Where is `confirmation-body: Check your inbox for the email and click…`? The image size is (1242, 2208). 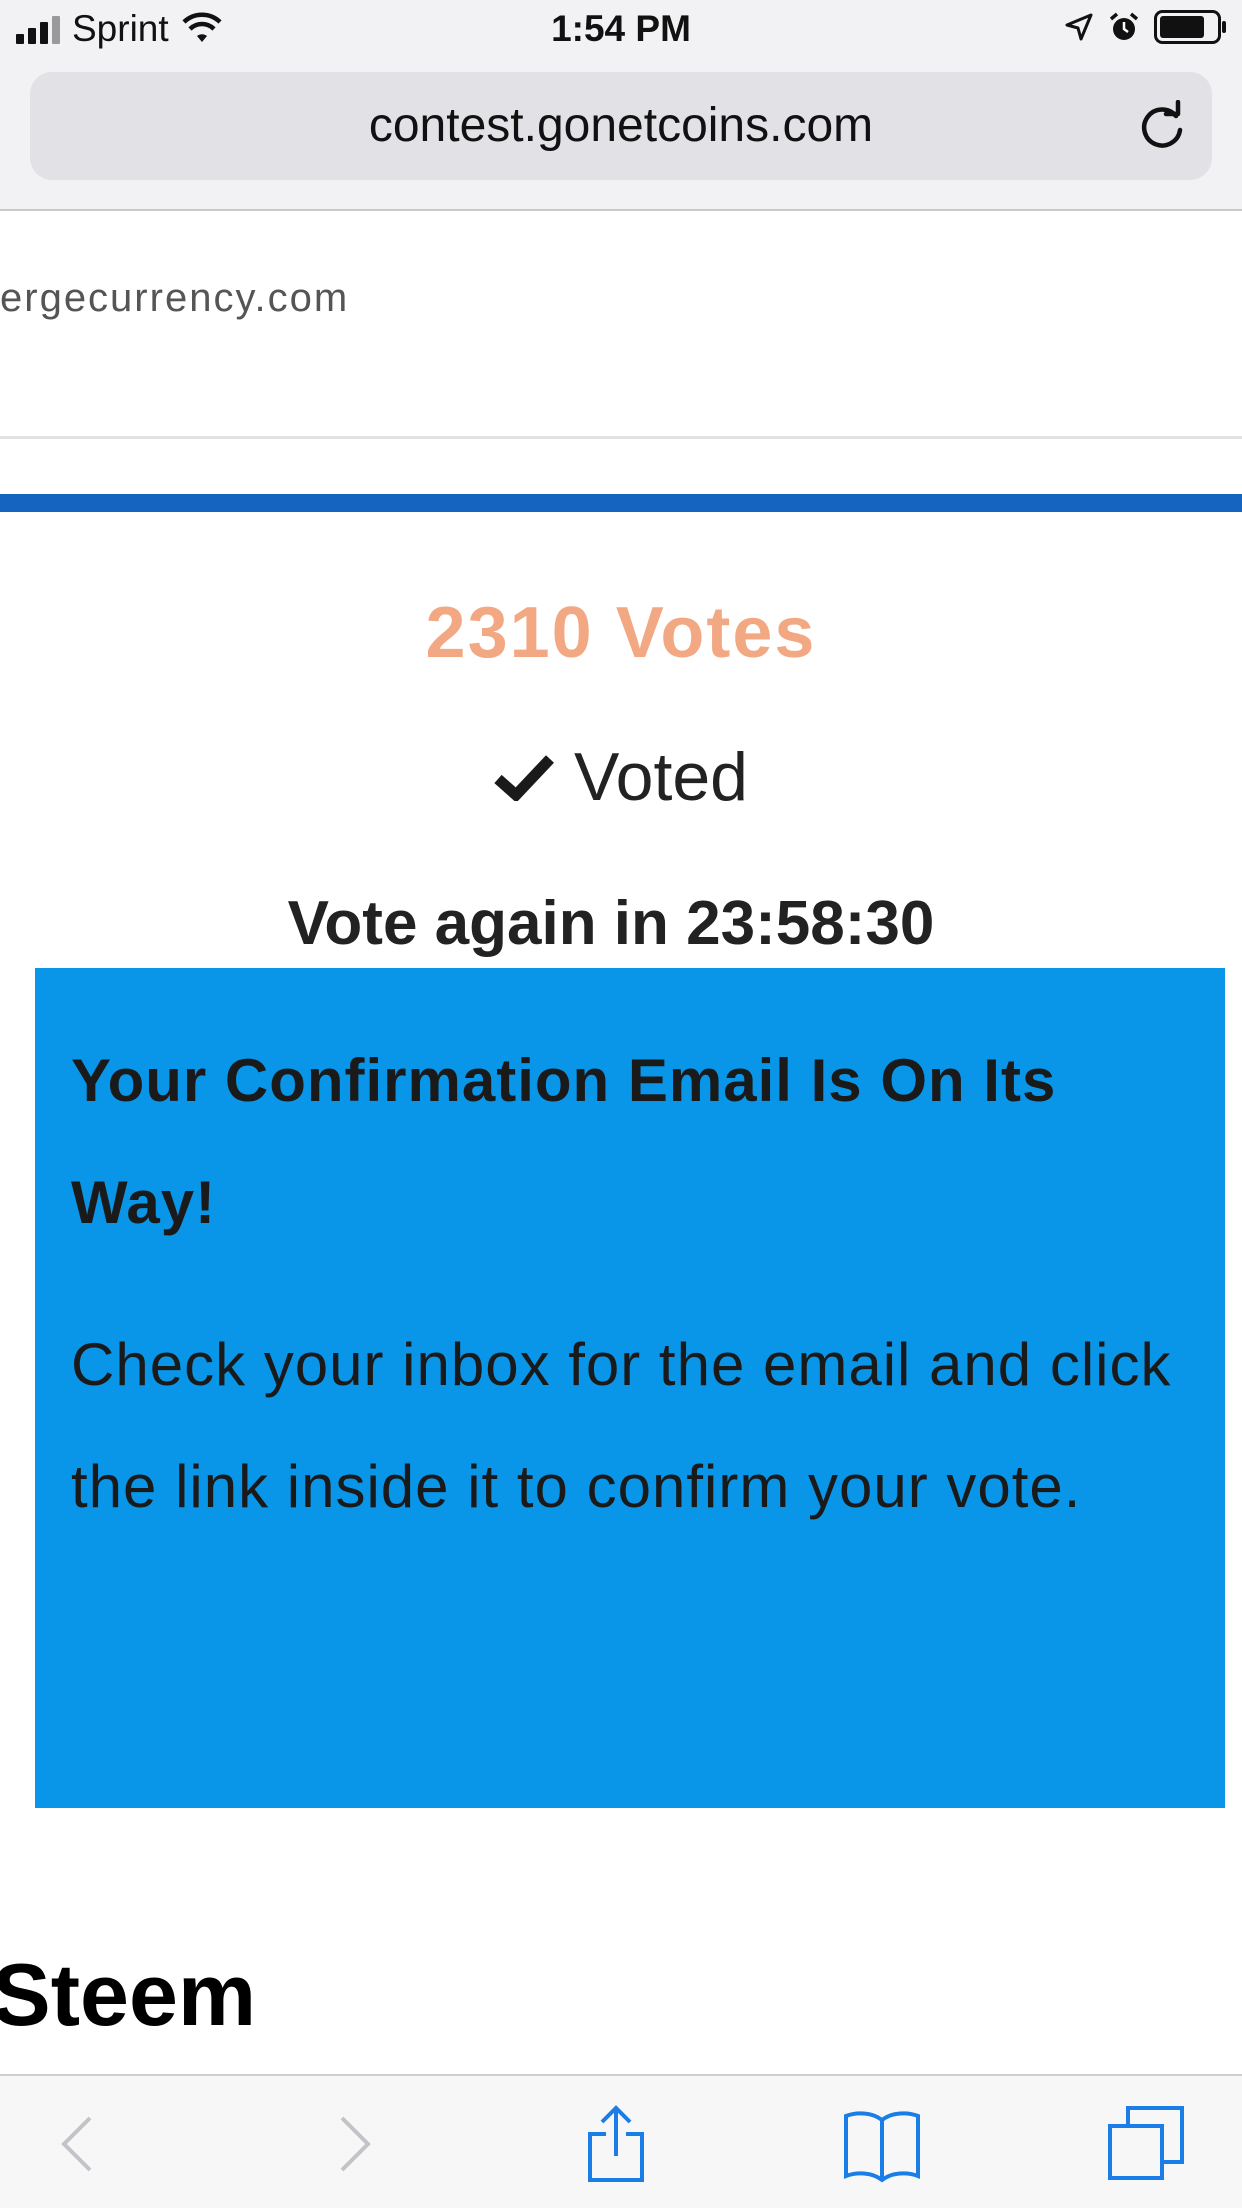 confirmation-body: Check your inbox for the email and click… is located at coordinates (621, 1425).